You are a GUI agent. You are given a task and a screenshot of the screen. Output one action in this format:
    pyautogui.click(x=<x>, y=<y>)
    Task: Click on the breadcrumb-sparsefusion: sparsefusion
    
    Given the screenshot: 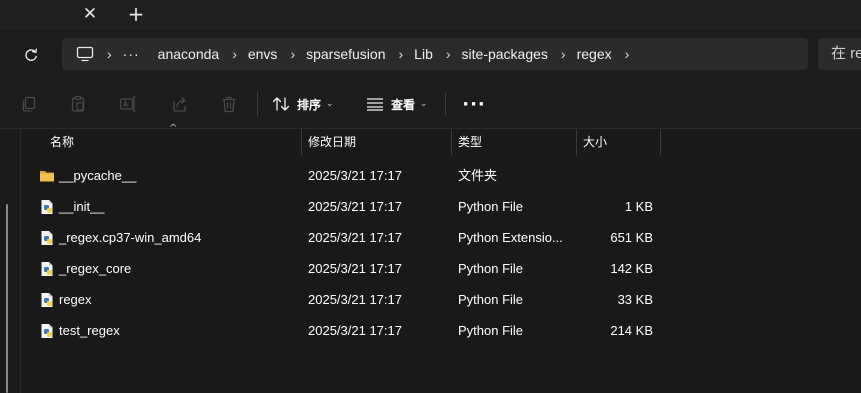 What is the action you would take?
    pyautogui.click(x=345, y=54)
    